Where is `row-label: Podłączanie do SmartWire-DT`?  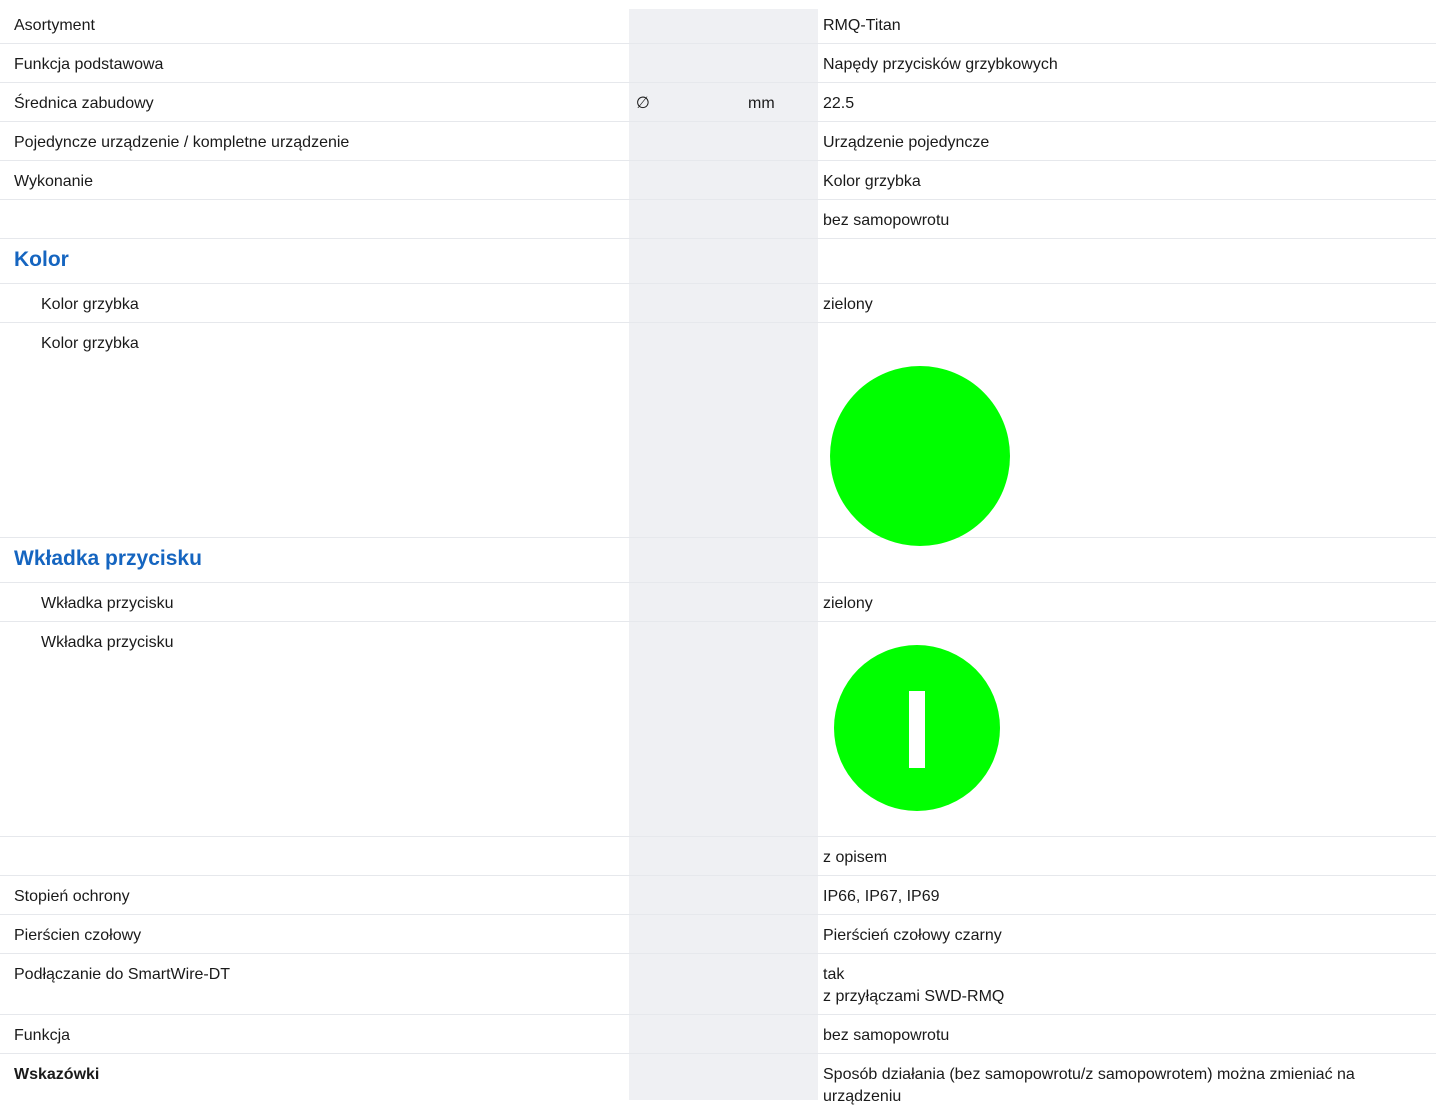 row-label: Podłączanie do SmartWire-DT is located at coordinates (122, 974).